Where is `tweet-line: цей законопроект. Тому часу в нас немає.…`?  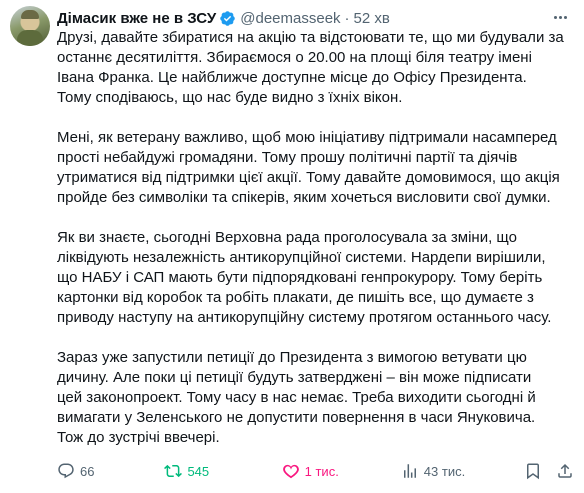
tweet-line: цей законопроект. Тому часу в нас немає.… is located at coordinates (296, 397).